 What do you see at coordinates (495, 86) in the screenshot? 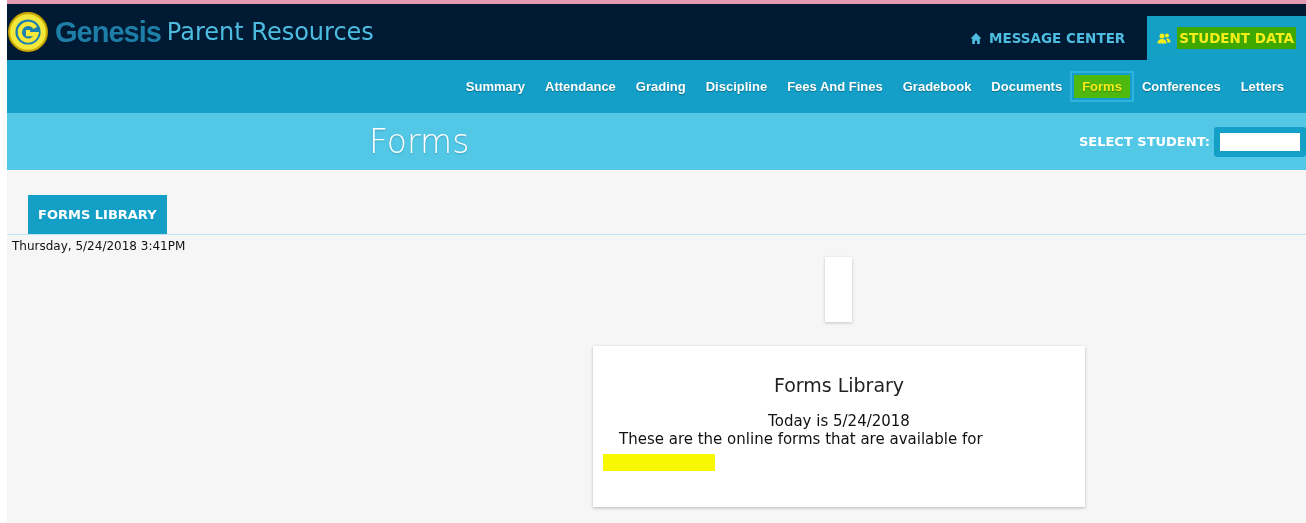
I see `nav-tab: Summary` at bounding box center [495, 86].